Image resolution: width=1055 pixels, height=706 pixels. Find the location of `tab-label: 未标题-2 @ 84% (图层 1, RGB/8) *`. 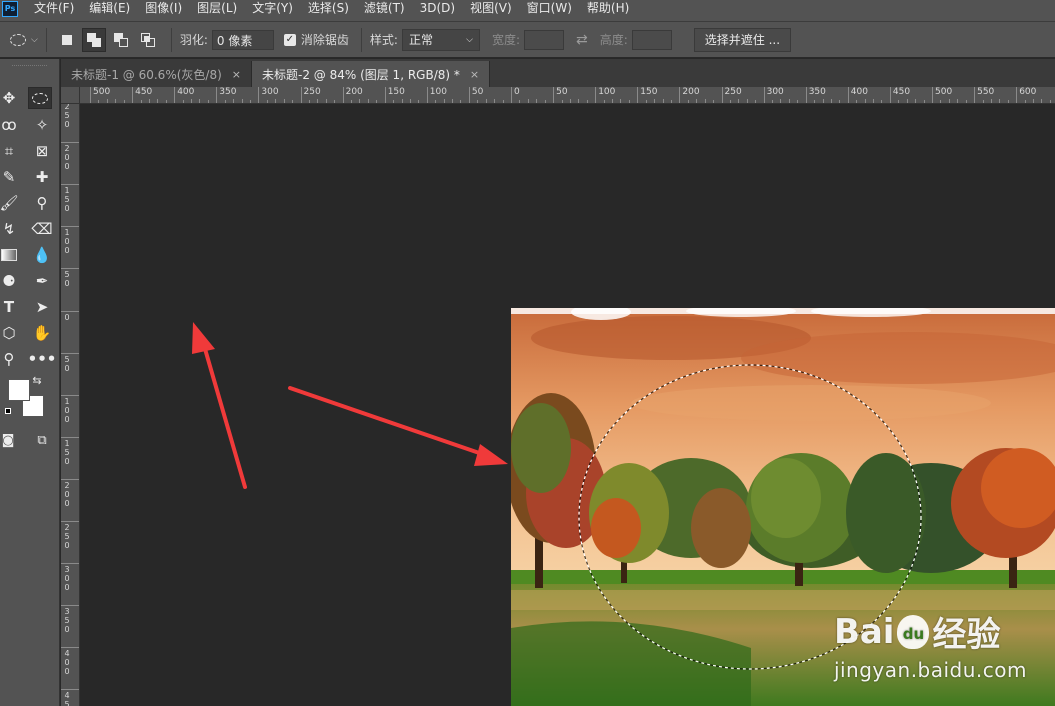

tab-label: 未标题-2 @ 84% (图层 1, RGB/8) * is located at coordinates (360, 74).